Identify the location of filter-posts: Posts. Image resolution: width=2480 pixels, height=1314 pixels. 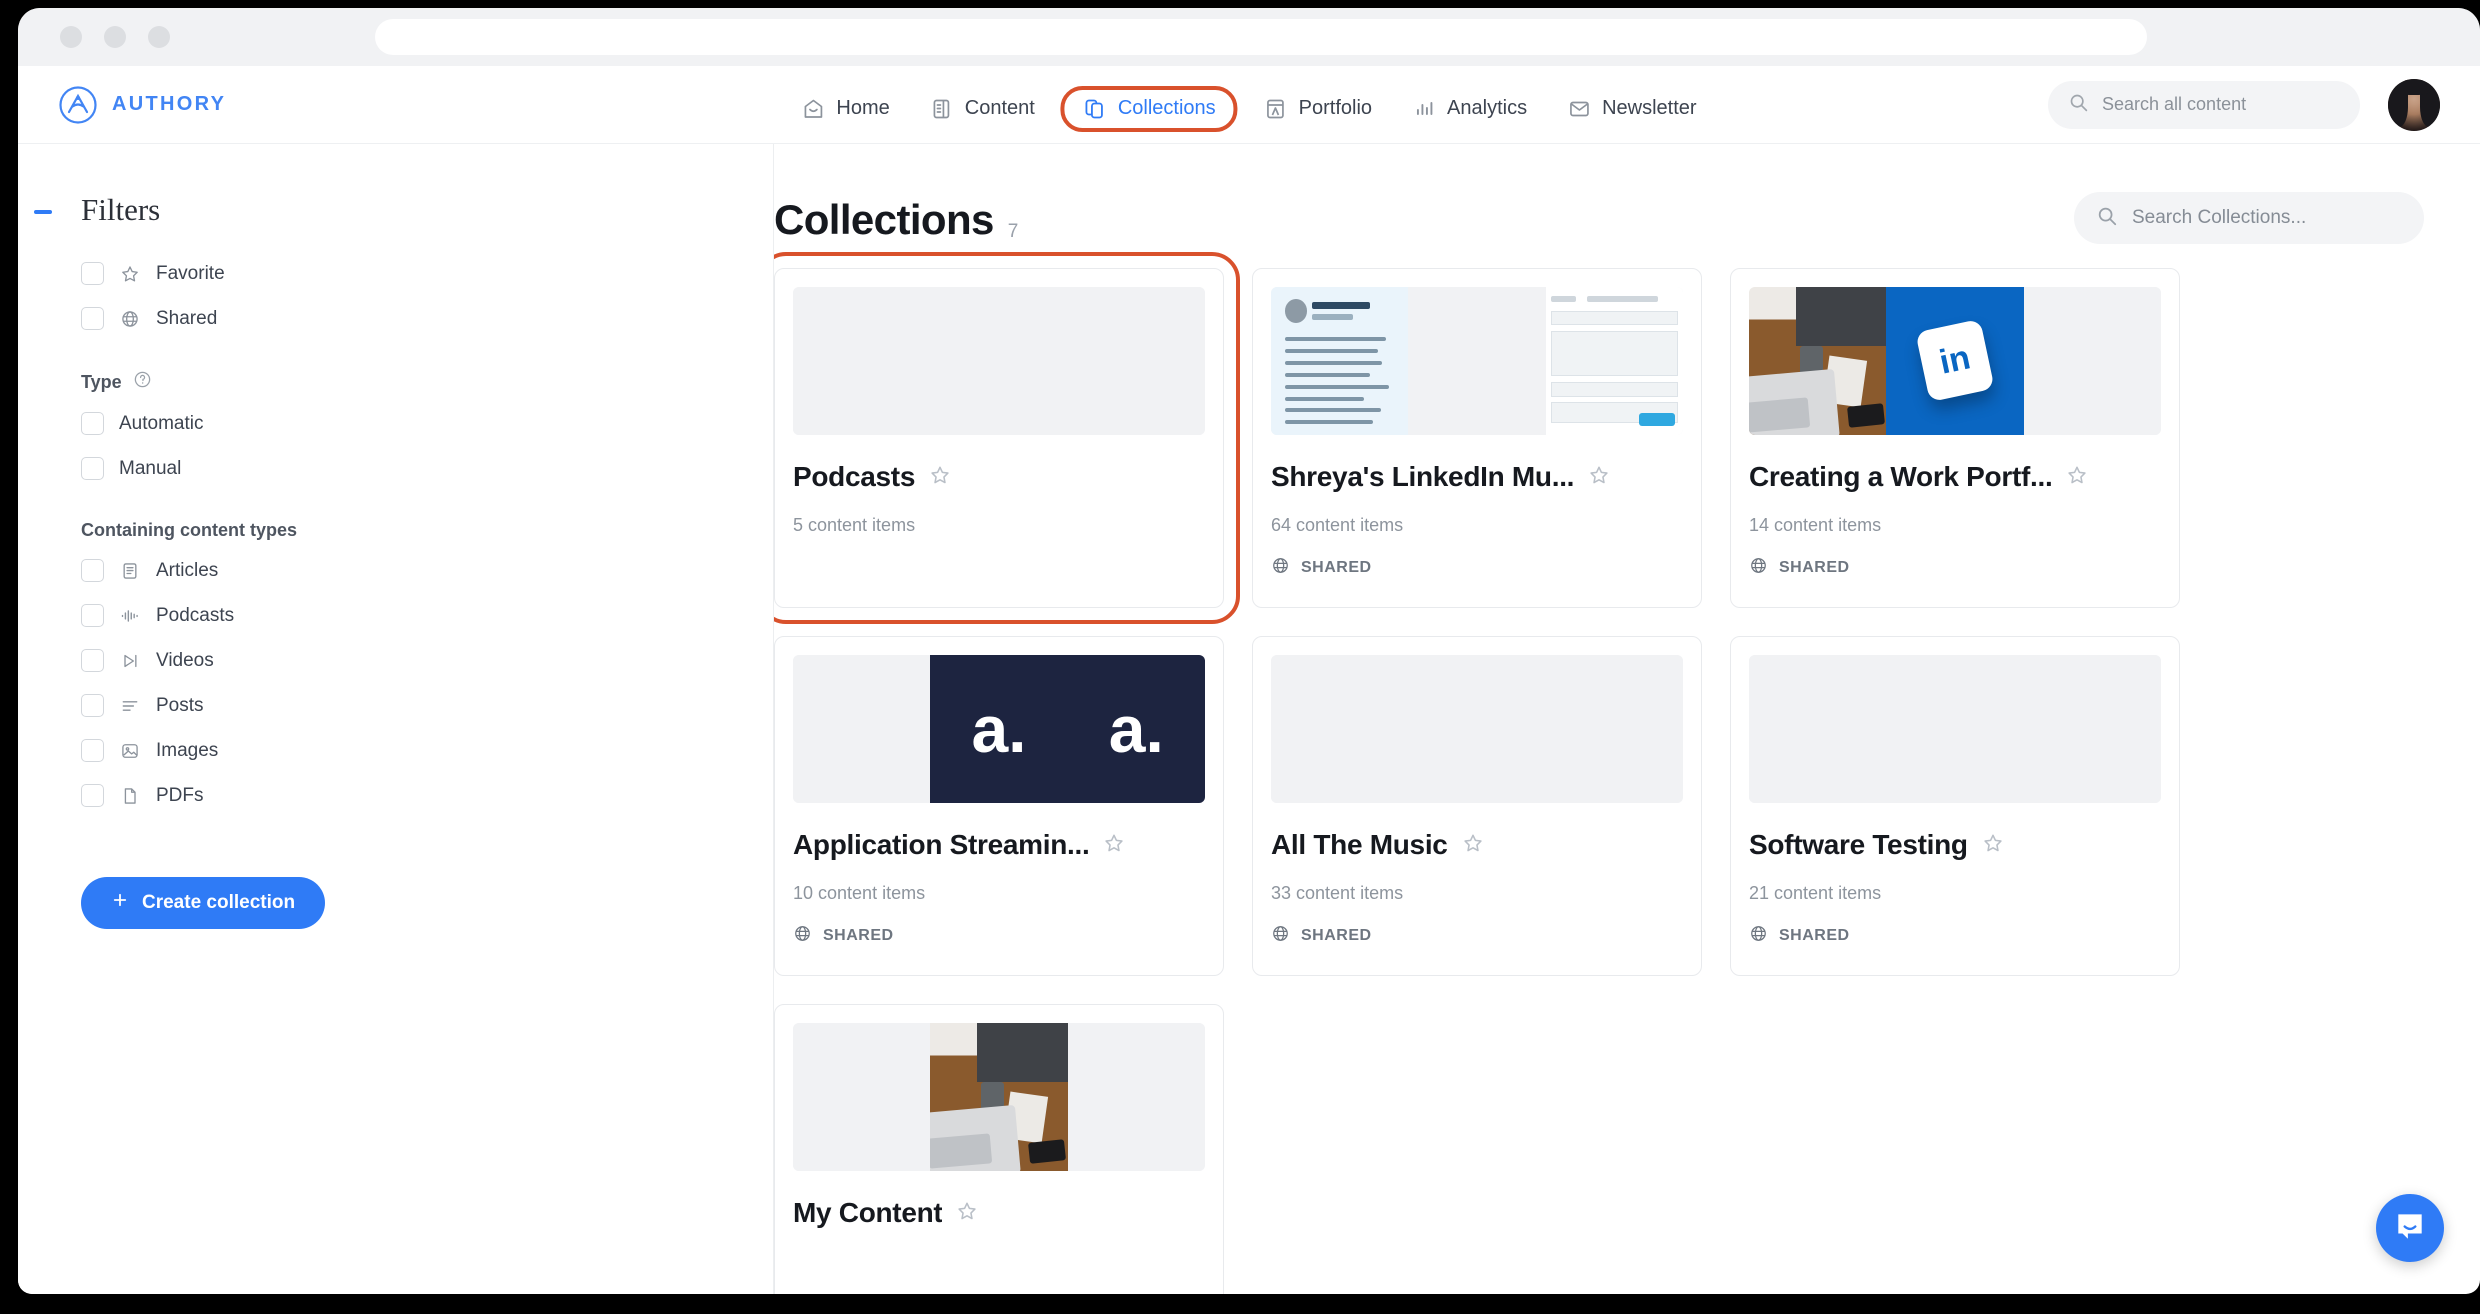
(427, 705).